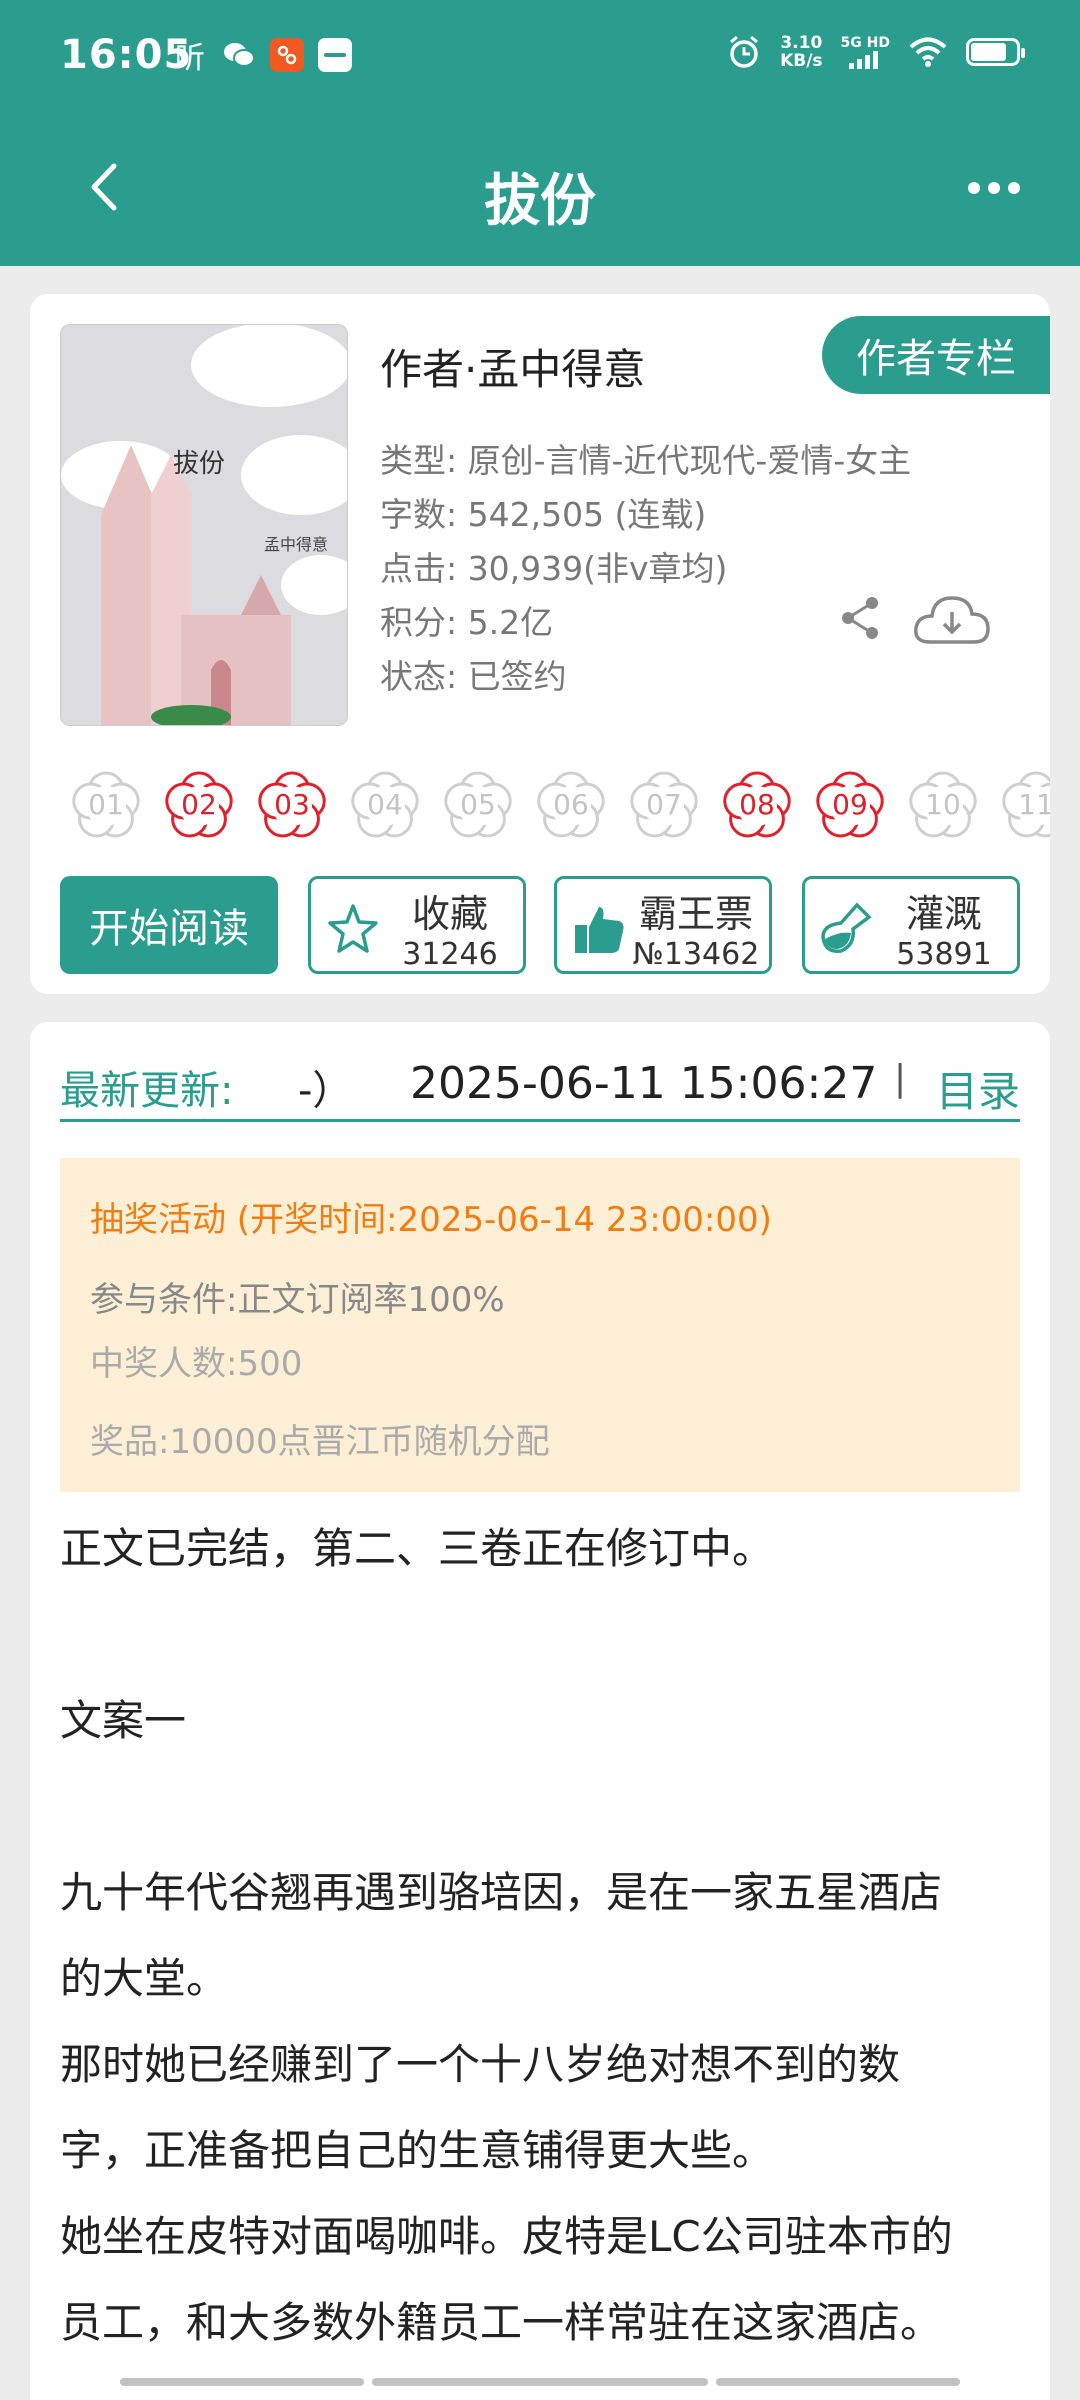 The width and height of the screenshot is (1080, 2400). Describe the element at coordinates (543, 514) in the screenshot. I see `meta-word-count: 字数: 542,505 (连载)` at that location.